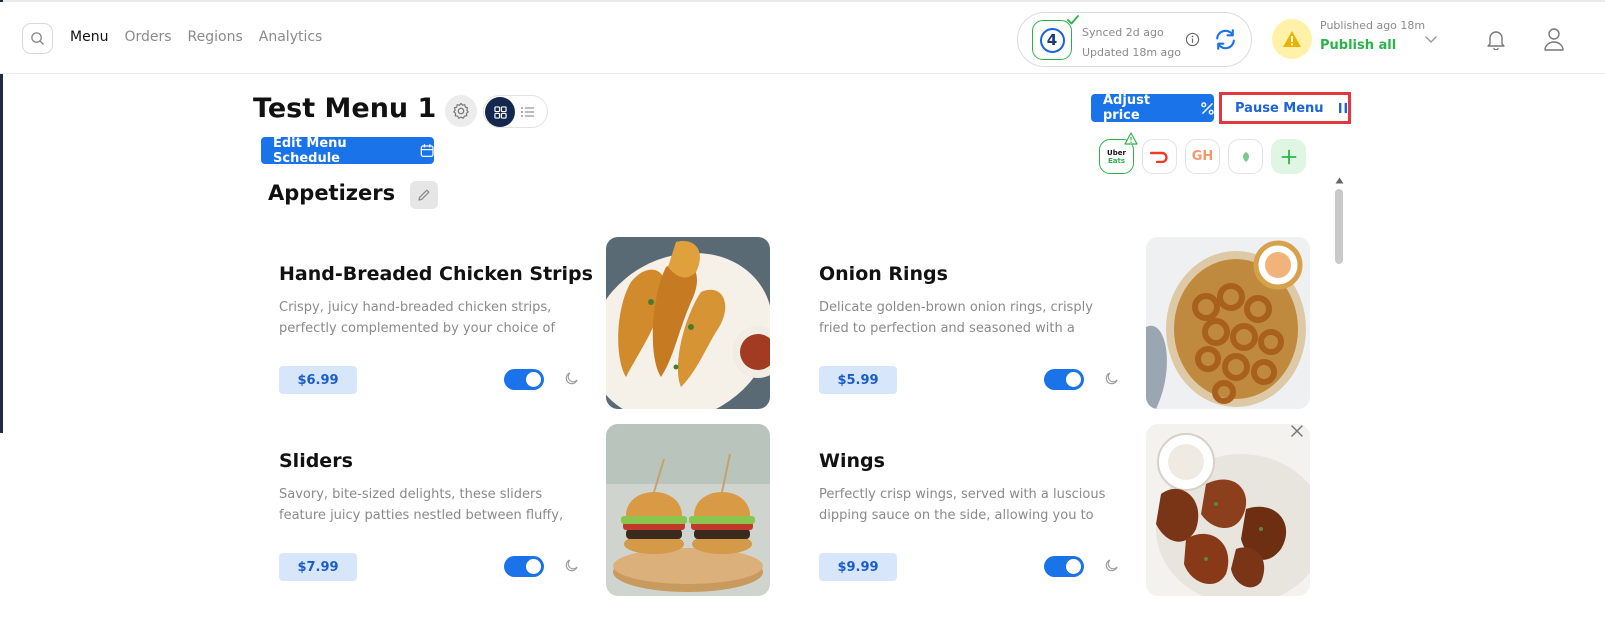 The height and width of the screenshot is (620, 1605). What do you see at coordinates (436, 274) in the screenshot?
I see `item-name: Hand-Breaded Chicken Strips` at bounding box center [436, 274].